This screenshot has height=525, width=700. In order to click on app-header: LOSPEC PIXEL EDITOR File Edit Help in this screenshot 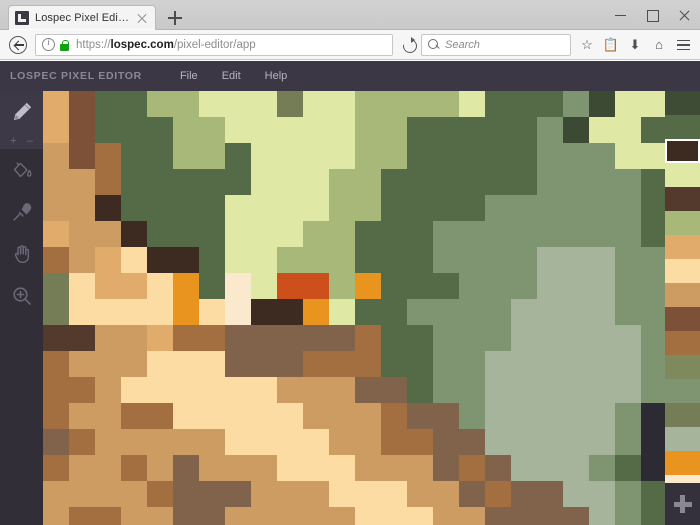, I will do `click(350, 76)`.